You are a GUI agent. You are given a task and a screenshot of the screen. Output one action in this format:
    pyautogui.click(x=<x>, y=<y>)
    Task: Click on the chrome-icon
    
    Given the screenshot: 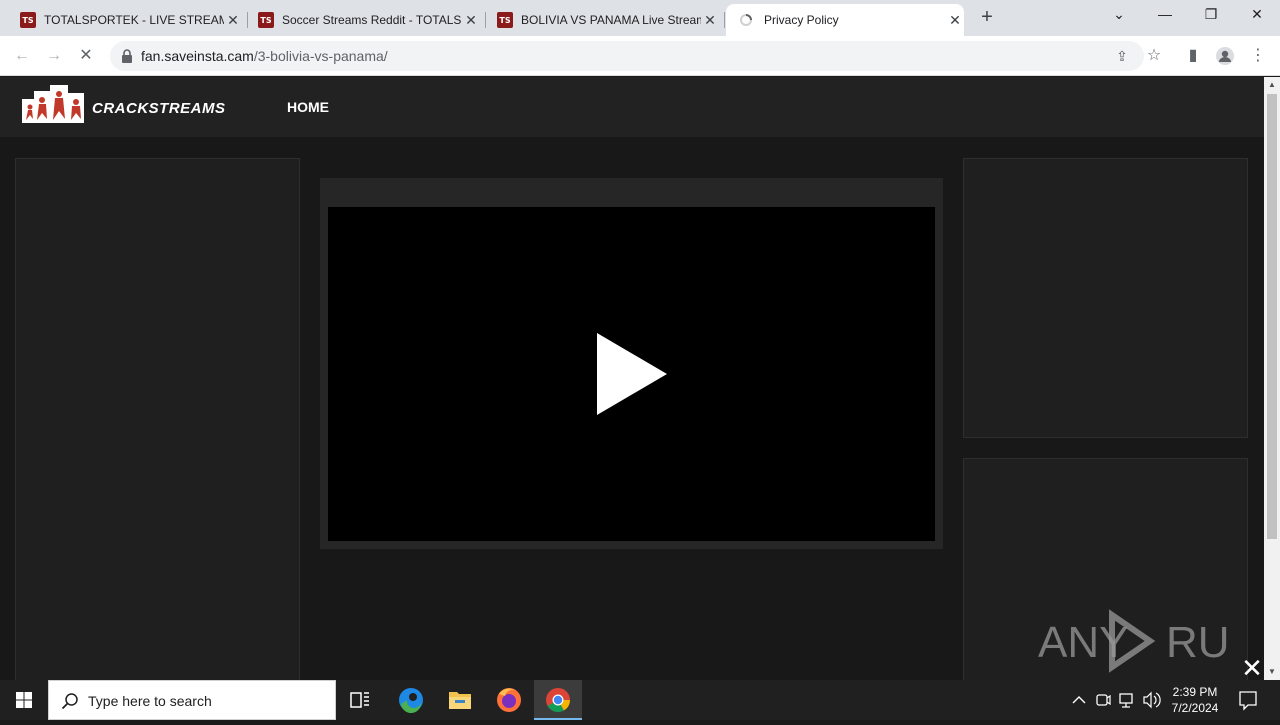 What is the action you would take?
    pyautogui.click(x=558, y=700)
    